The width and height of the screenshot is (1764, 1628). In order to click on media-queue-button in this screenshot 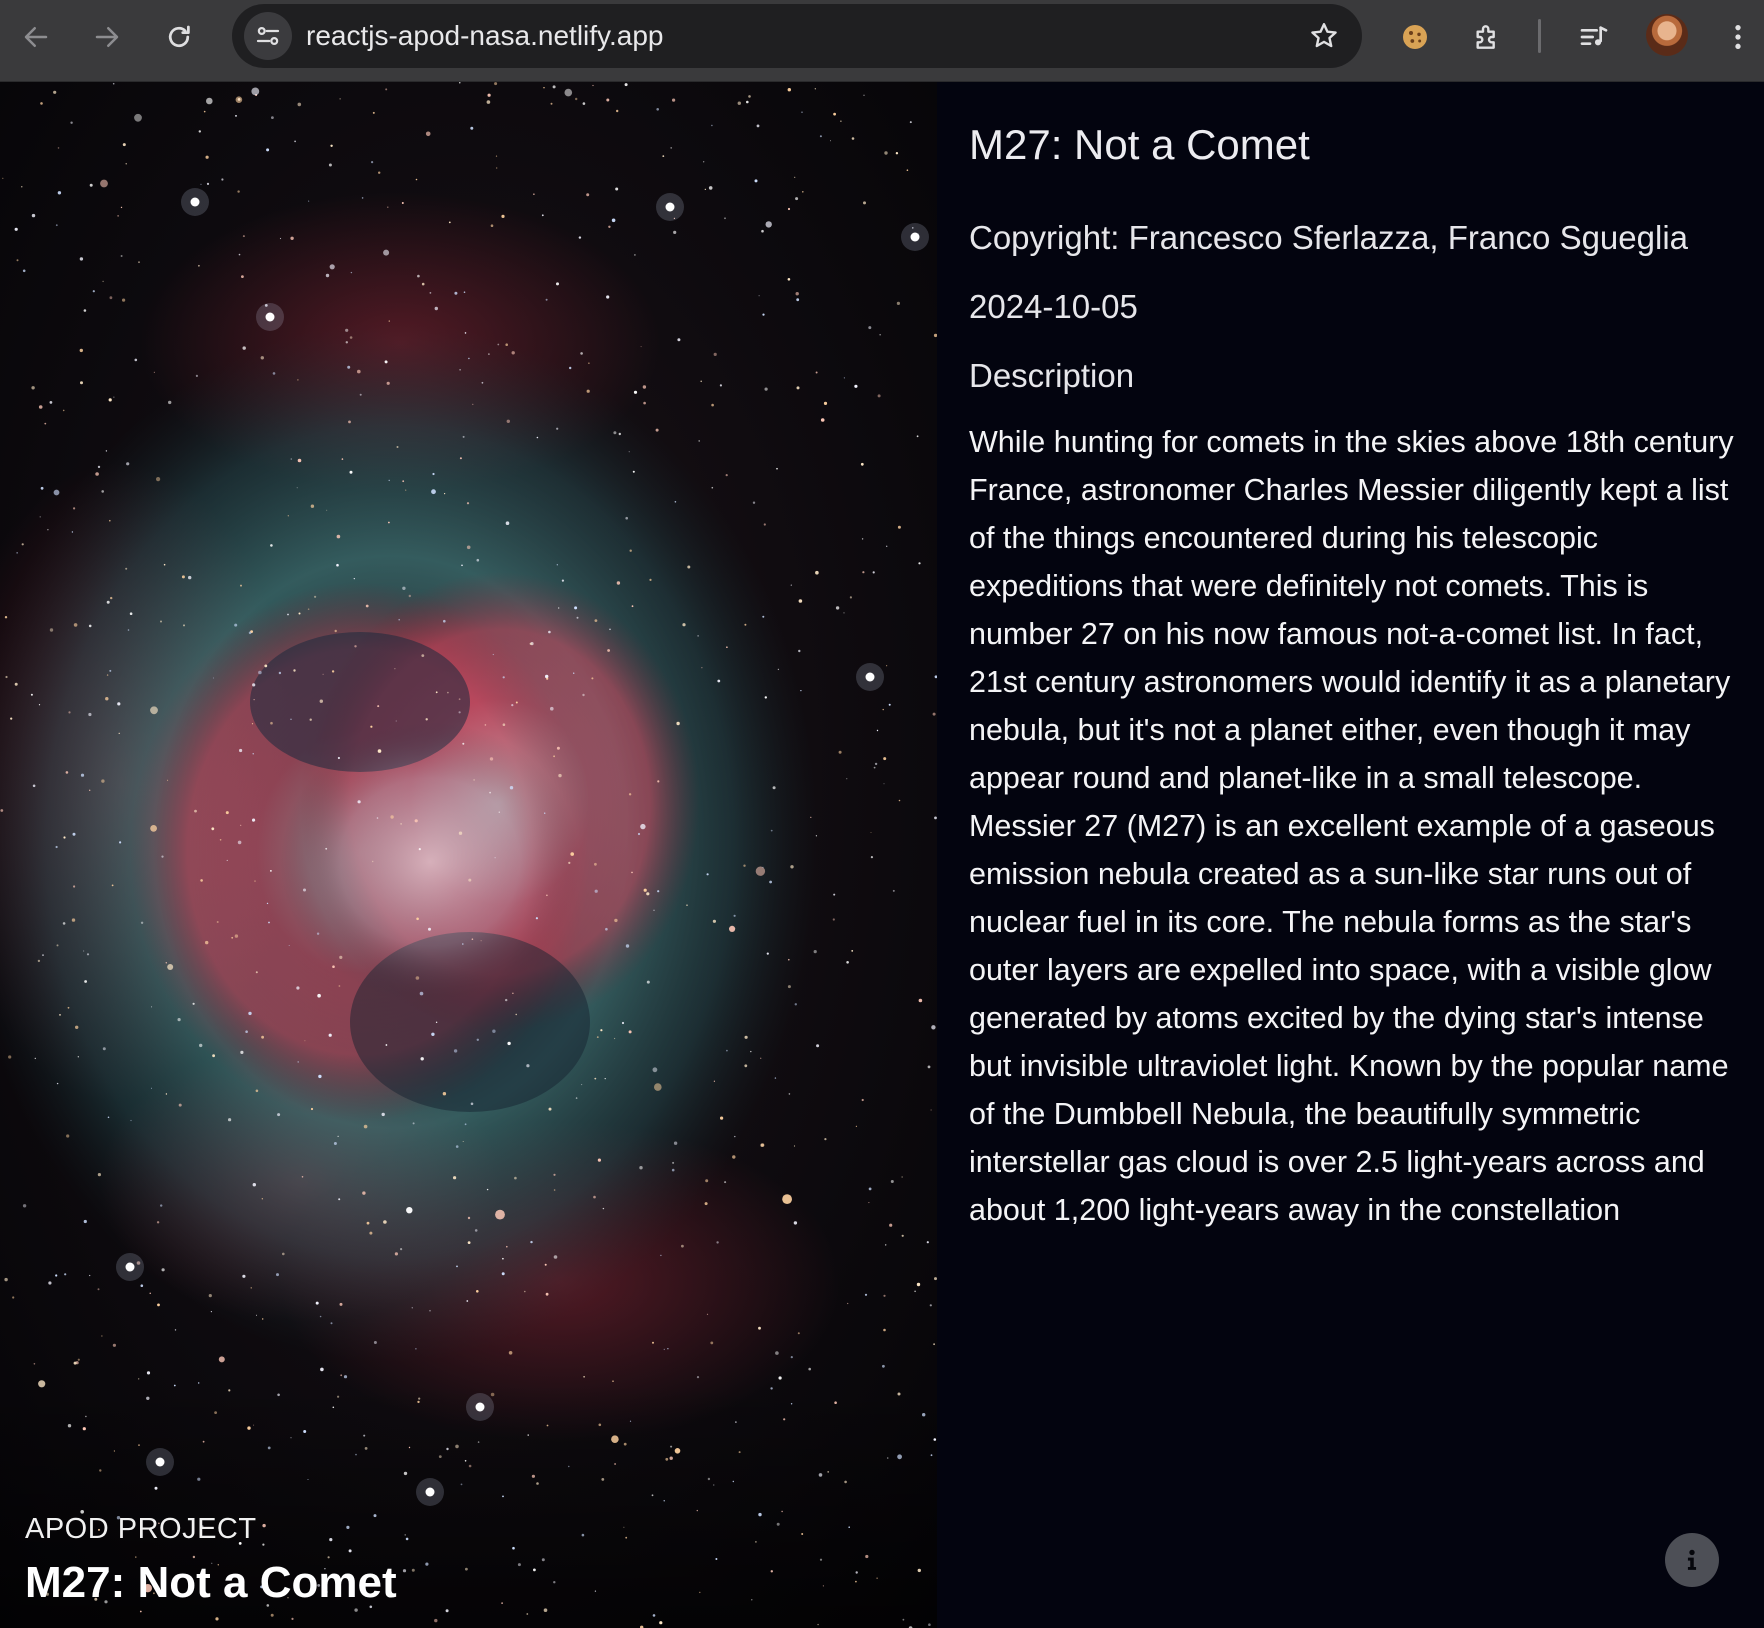, I will do `click(1594, 37)`.